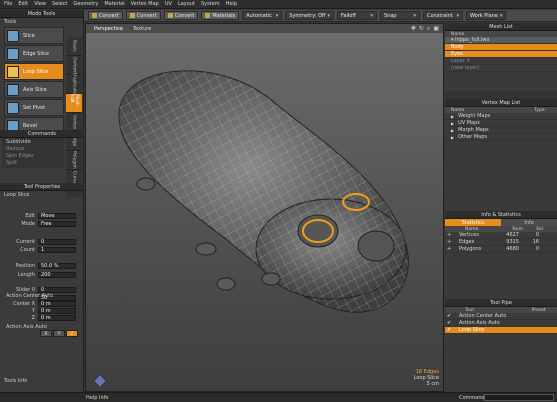 Image resolution: width=557 pixels, height=402 pixels. I want to click on tab-statistics: Statistics, so click(473, 222).